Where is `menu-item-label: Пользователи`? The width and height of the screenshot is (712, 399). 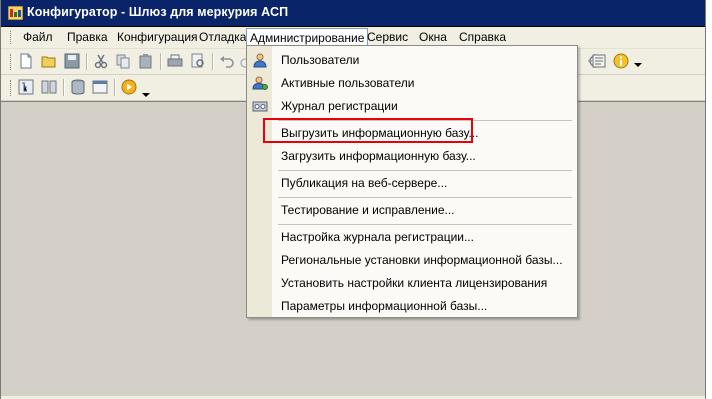
menu-item-label: Пользователи is located at coordinates (320, 60).